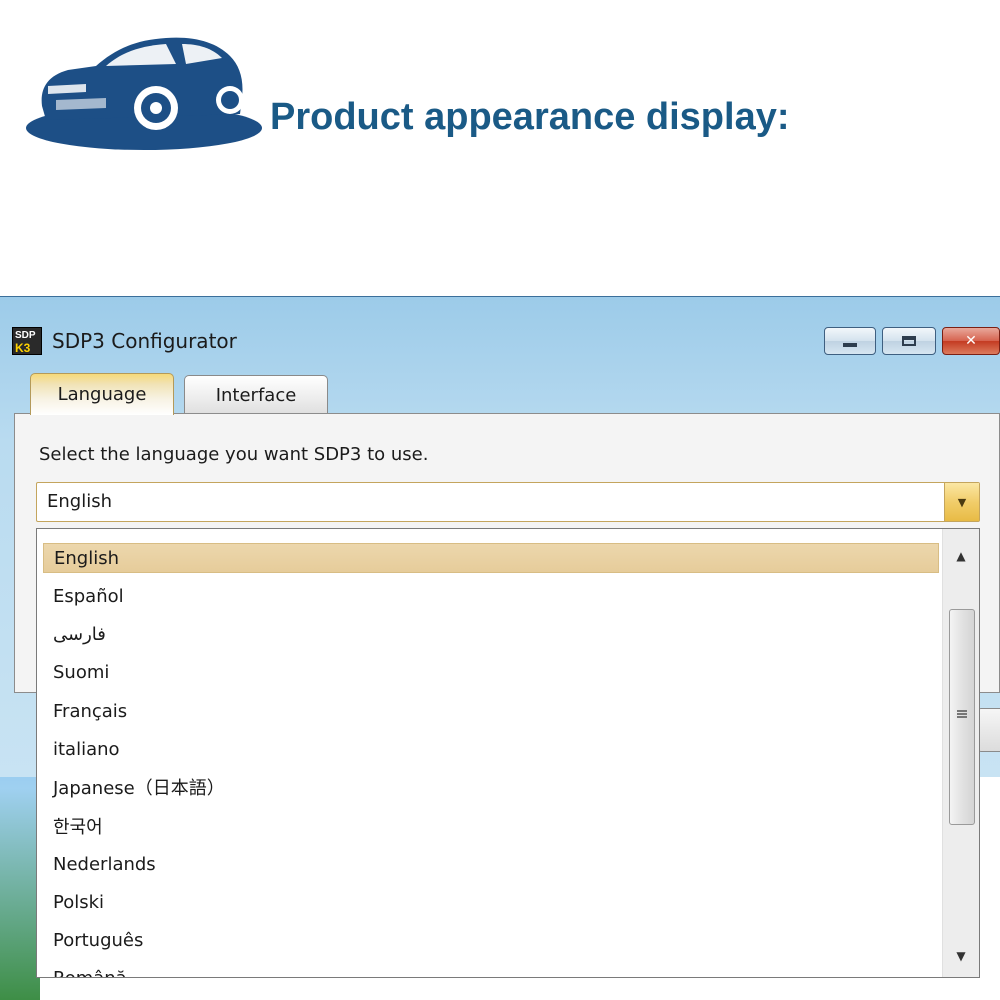 This screenshot has width=1000, height=1000. Describe the element at coordinates (491, 787) in the screenshot. I see `language-option-japanese: Japanese（日本語）` at that location.